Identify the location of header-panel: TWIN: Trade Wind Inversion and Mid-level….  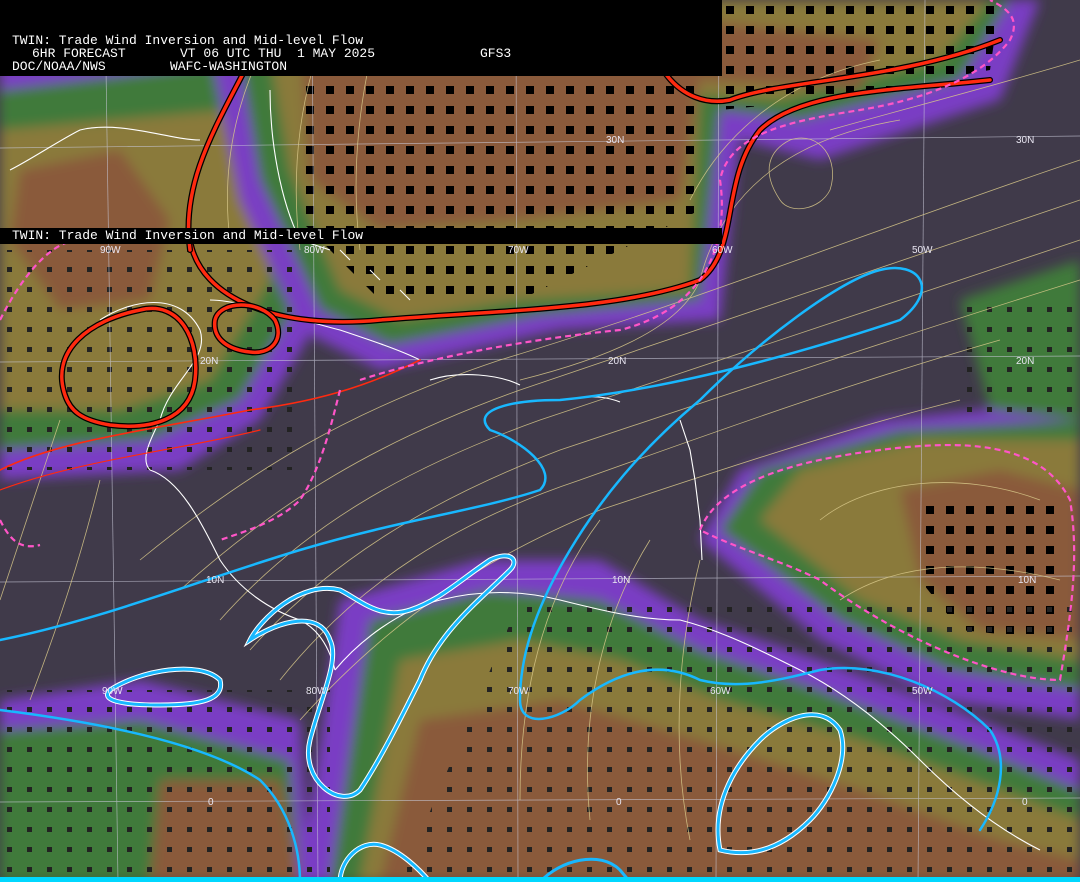
(361, 38).